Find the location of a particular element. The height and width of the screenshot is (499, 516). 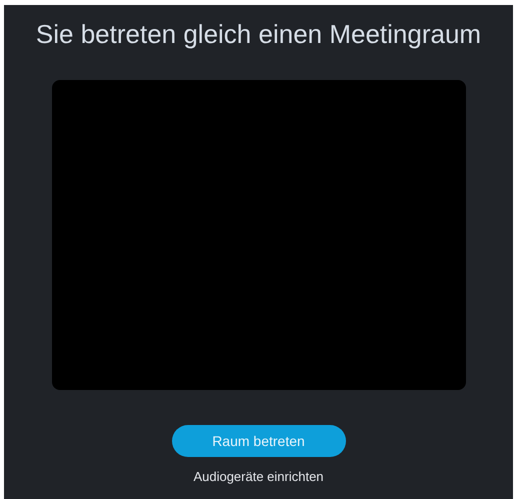

audio-setup-link: Audiogeräte einrichten is located at coordinates (258, 476).